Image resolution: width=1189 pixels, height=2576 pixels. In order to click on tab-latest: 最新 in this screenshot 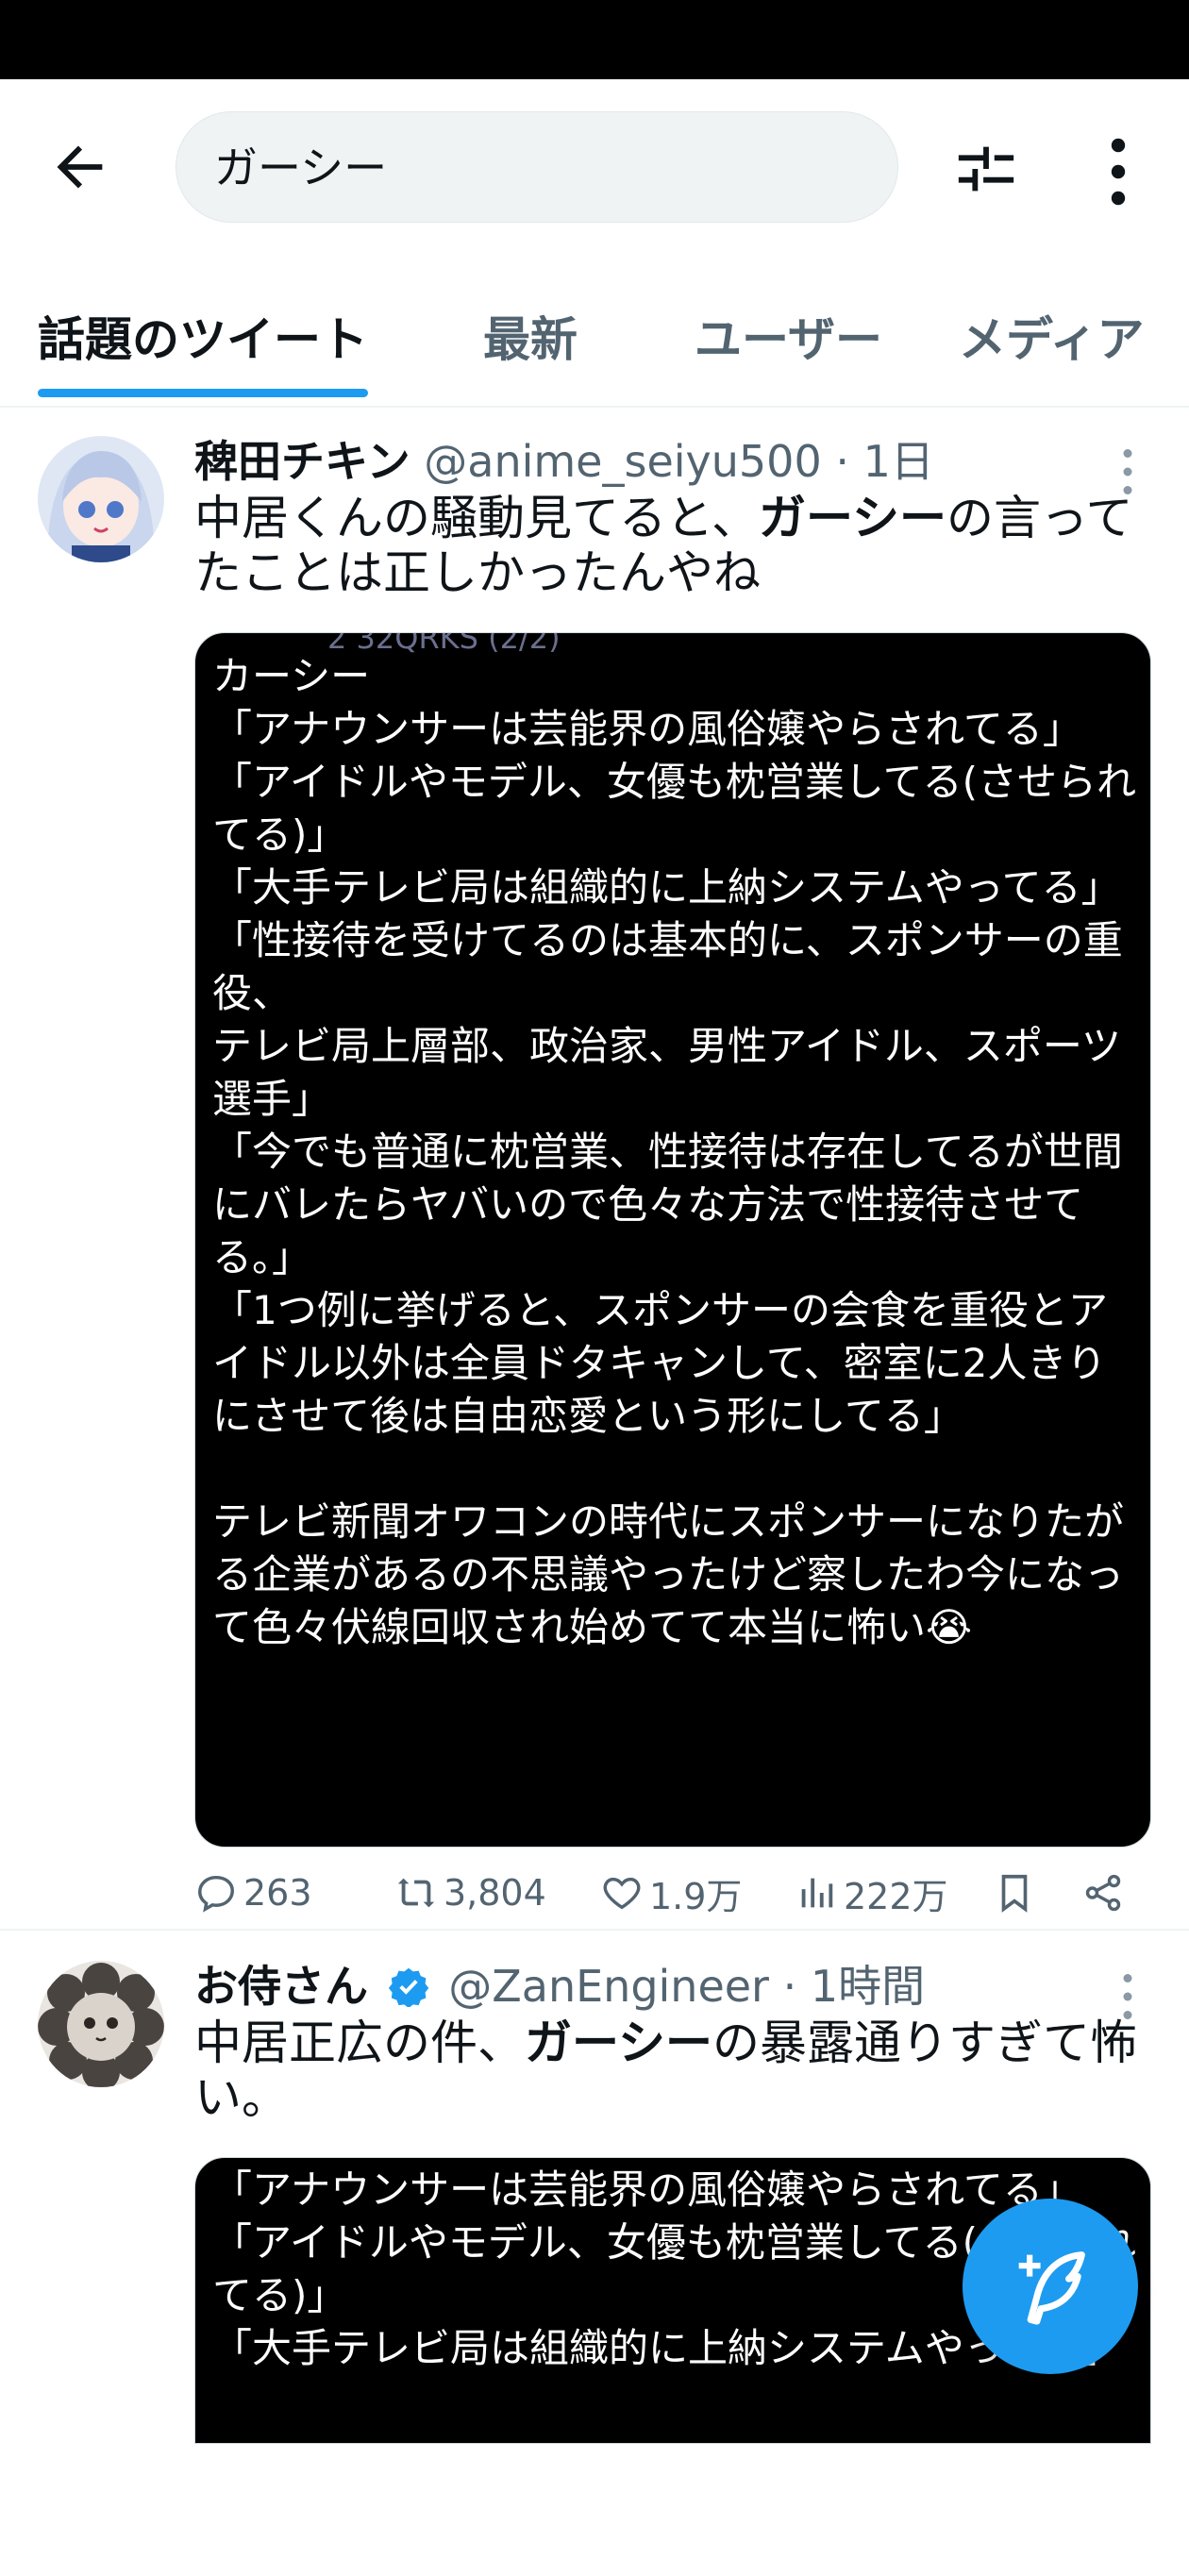, I will do `click(530, 336)`.